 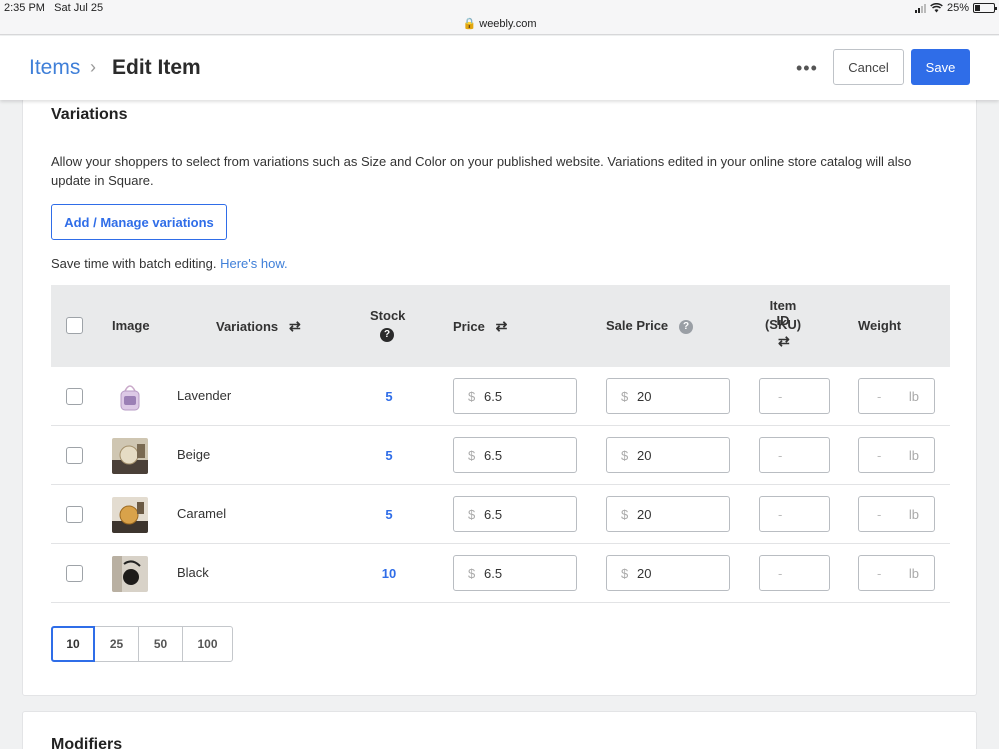 I want to click on column-sku: (SKU), so click(x=783, y=324).